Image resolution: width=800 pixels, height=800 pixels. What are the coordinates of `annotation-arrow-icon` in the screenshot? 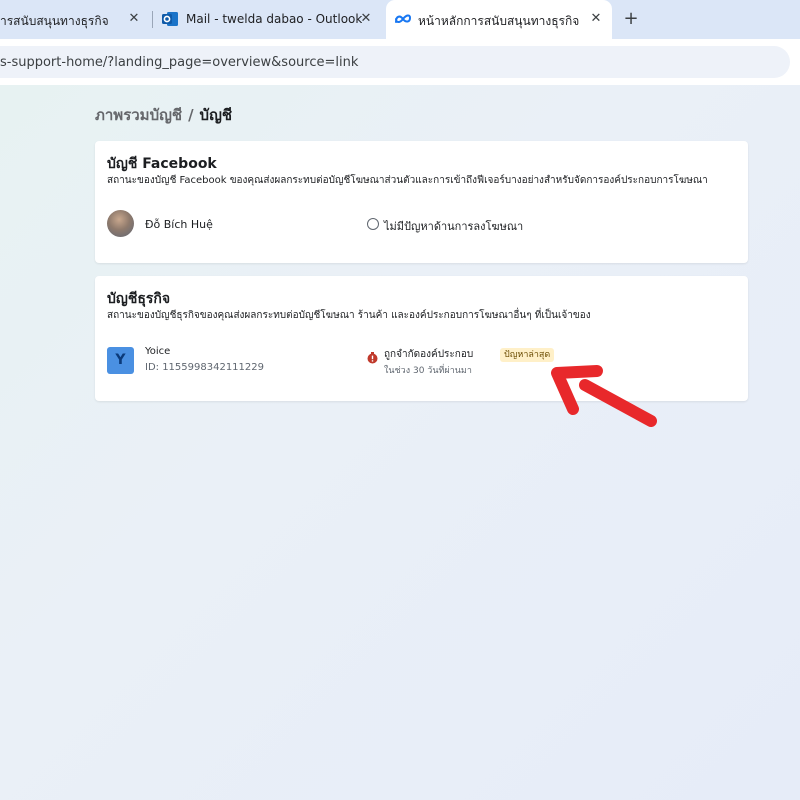 It's located at (604, 396).